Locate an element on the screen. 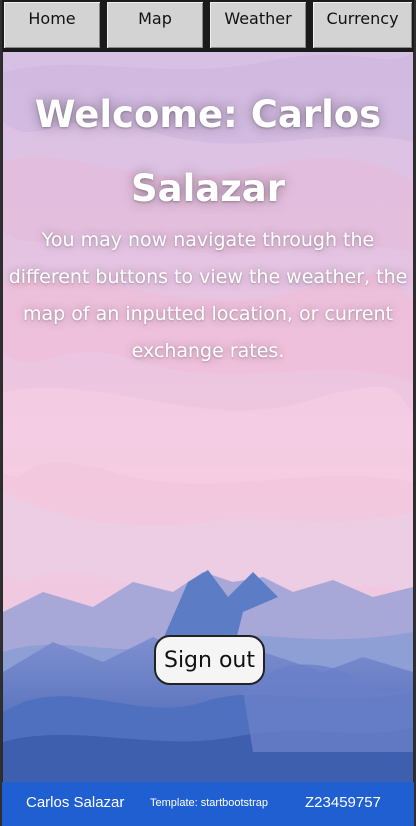 This screenshot has width=416, height=826. welcome-heading: Welcome: Carlos Salazar is located at coordinates (208, 151).